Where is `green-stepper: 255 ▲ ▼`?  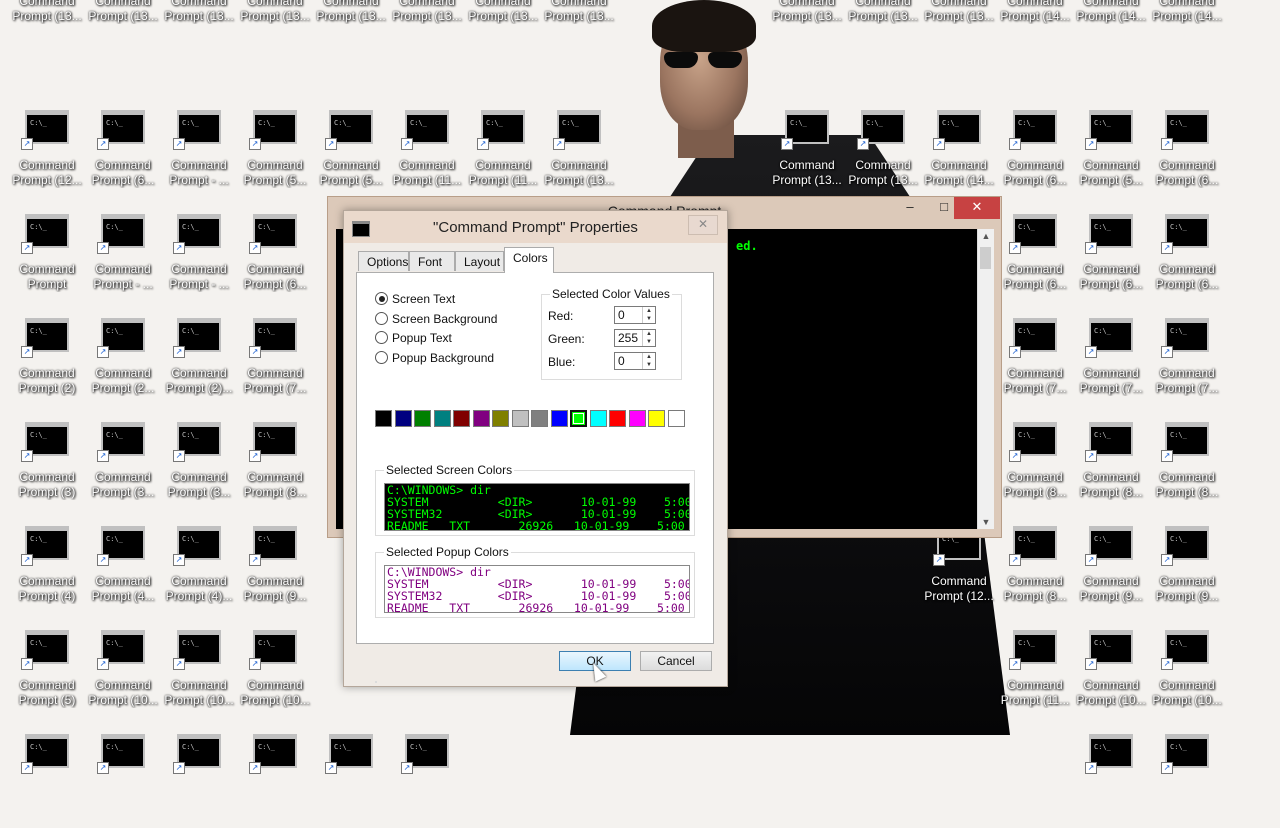
green-stepper: 255 ▲ ▼ is located at coordinates (635, 338).